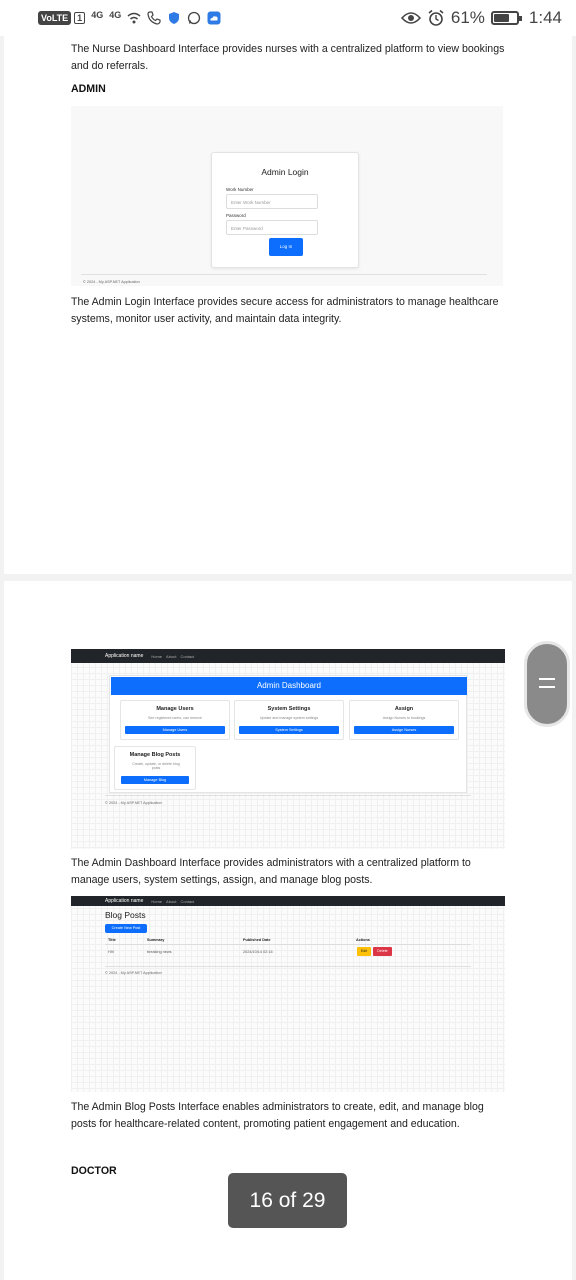 Image resolution: width=576 pixels, height=1280 pixels. What do you see at coordinates (258, 952) in the screenshot?
I see `row-date: 2024/10/14 02:16` at bounding box center [258, 952].